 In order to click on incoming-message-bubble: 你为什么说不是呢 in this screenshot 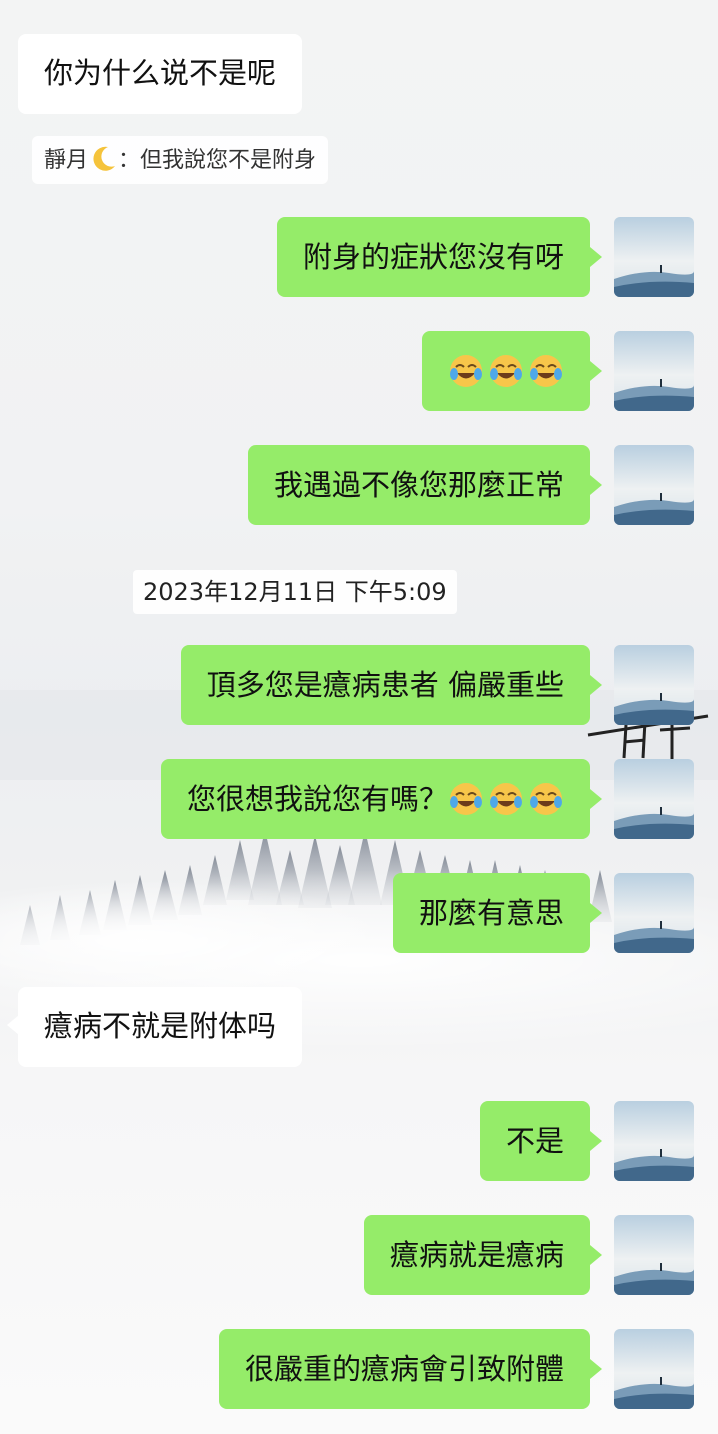, I will do `click(160, 74)`.